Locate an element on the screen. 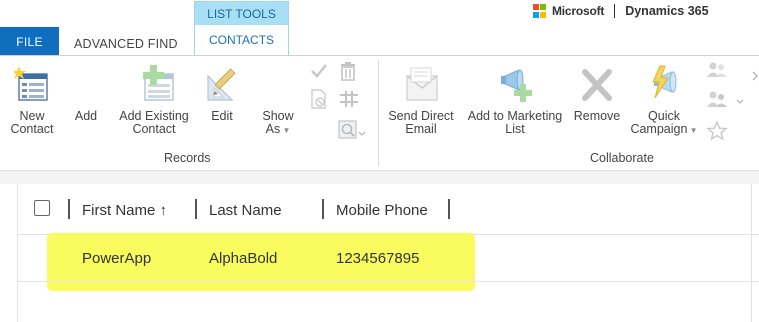 The image size is (759, 322). assign-icon is located at coordinates (717, 72).